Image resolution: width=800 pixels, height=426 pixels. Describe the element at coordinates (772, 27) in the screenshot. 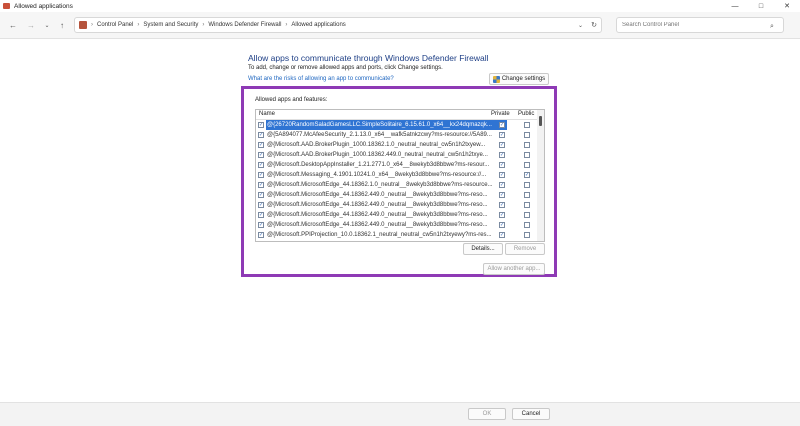

I see `search-icon: ⌕` at that location.